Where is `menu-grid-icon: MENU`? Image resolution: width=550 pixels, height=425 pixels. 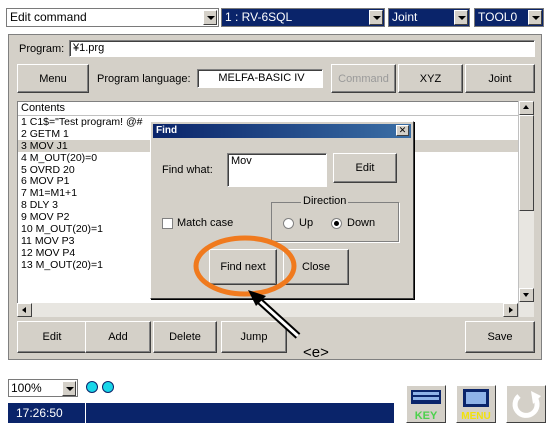
menu-grid-icon: MENU is located at coordinates (476, 405).